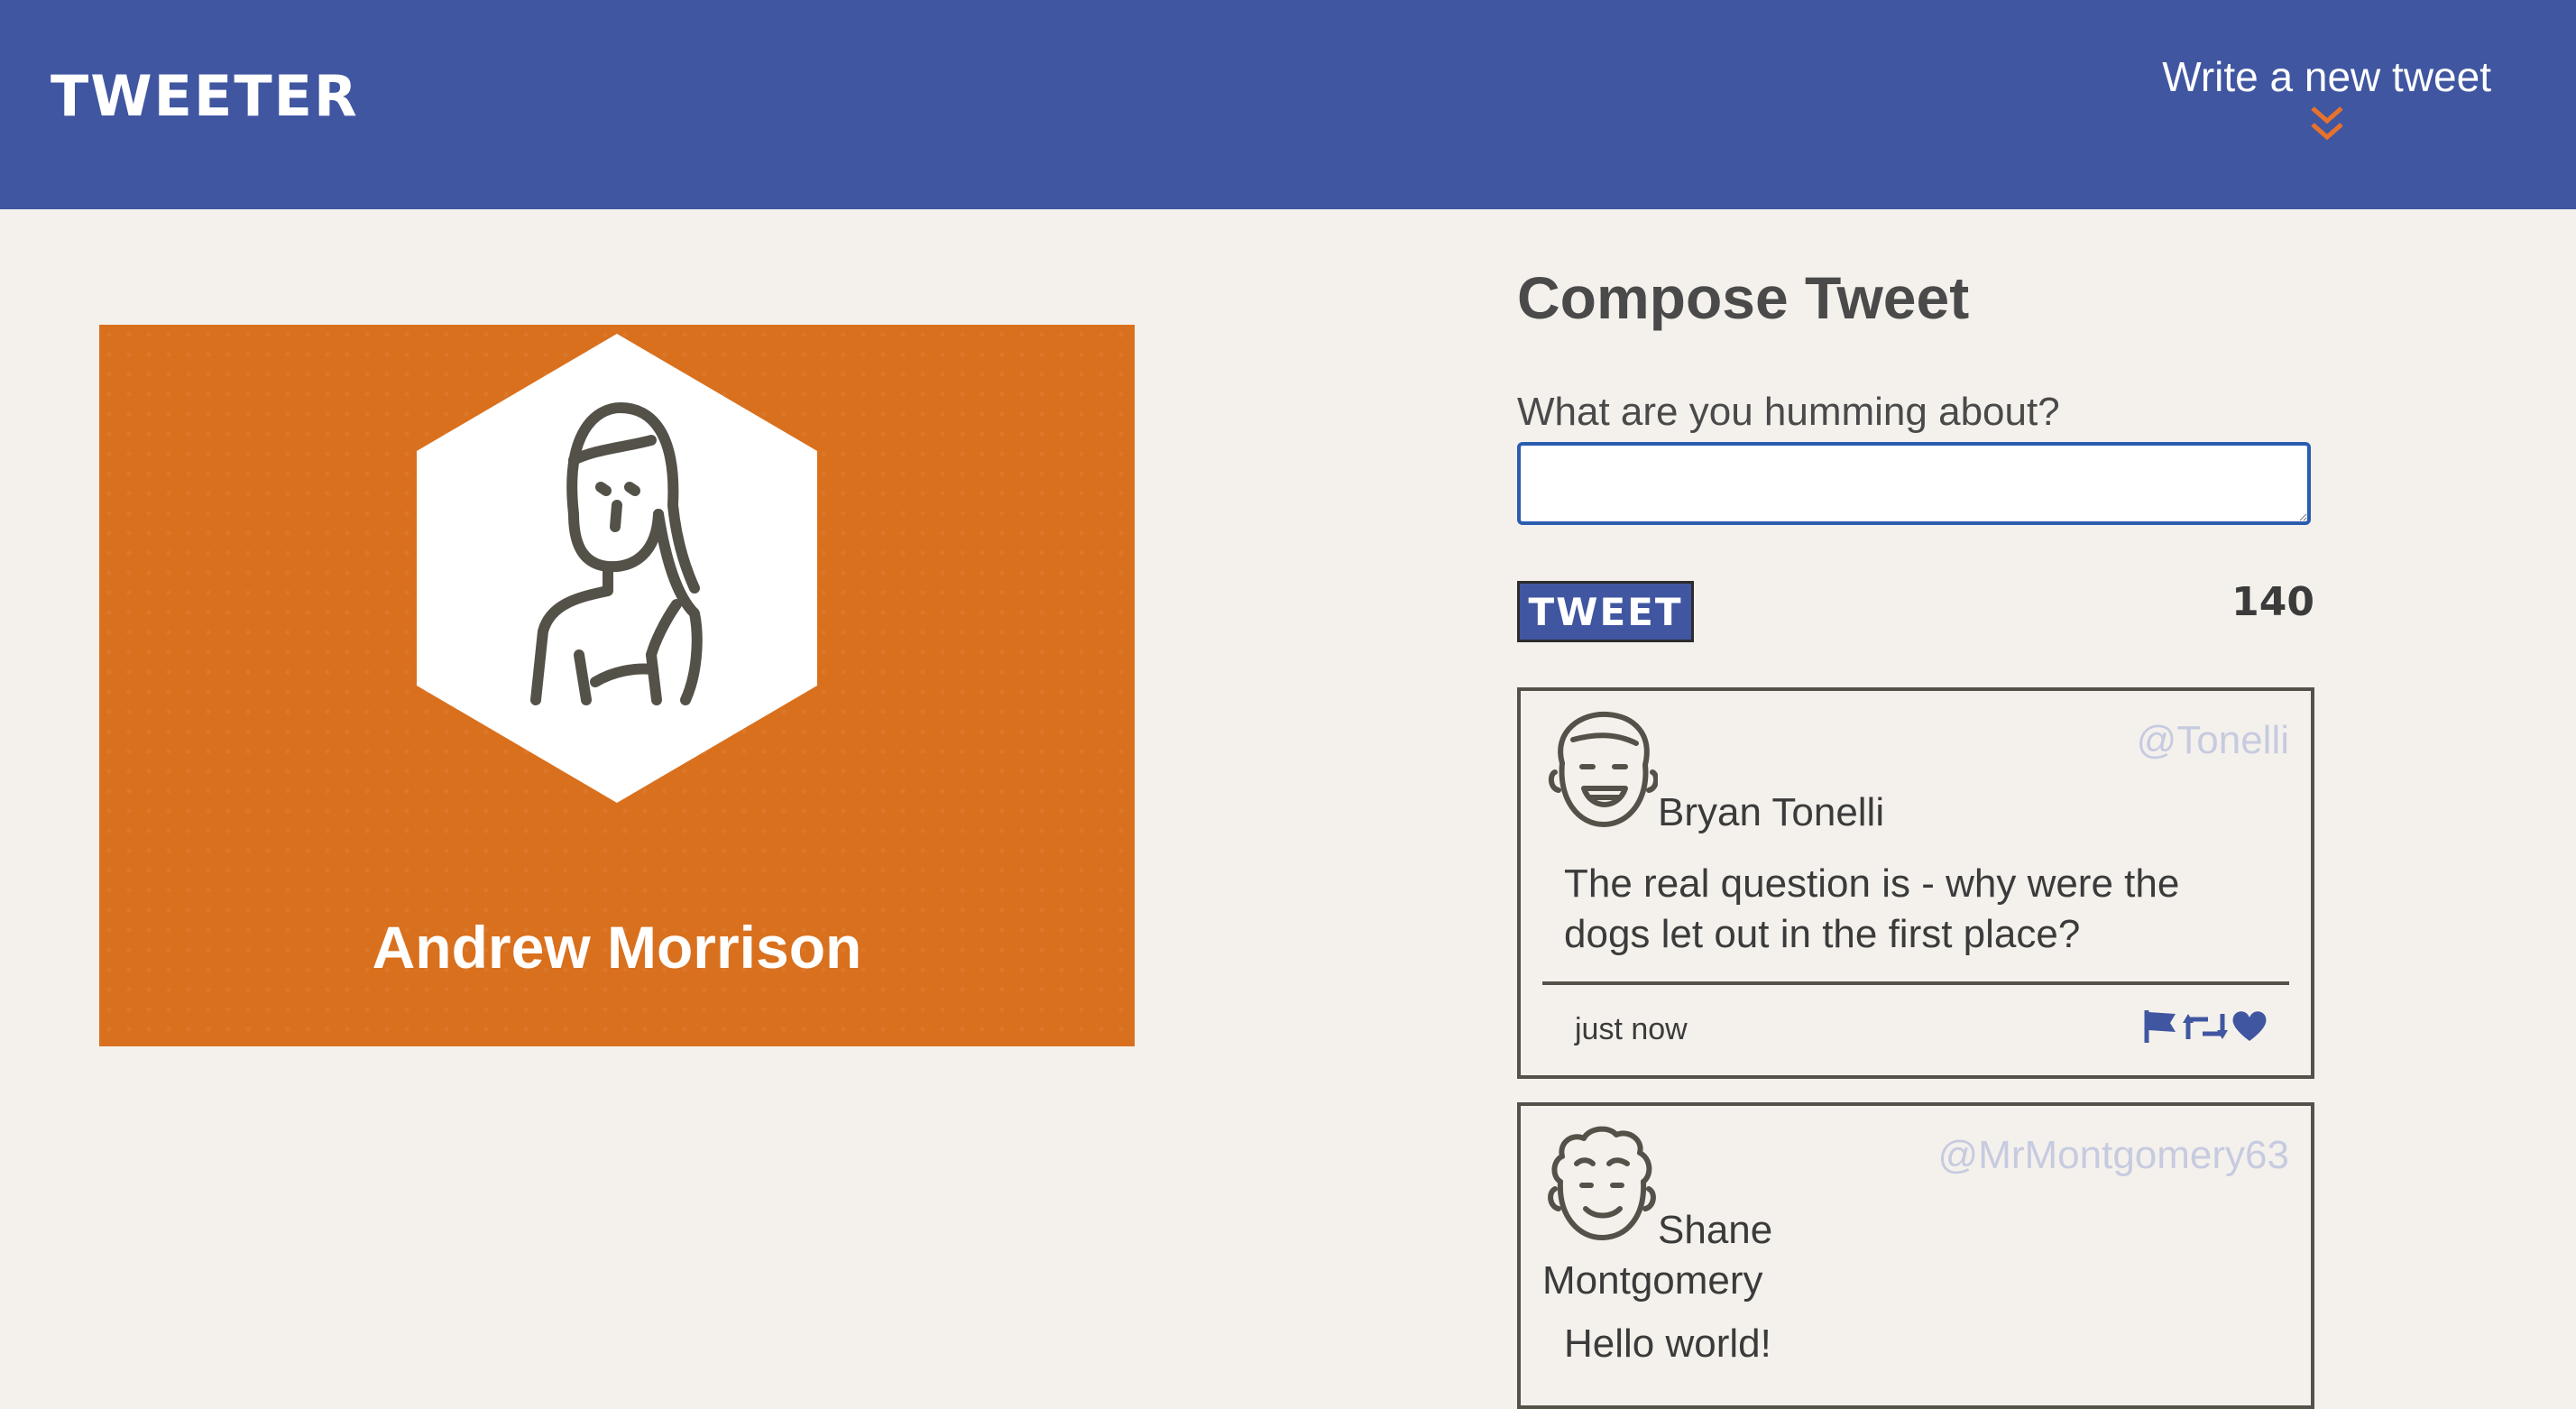 This screenshot has height=1409, width=2576. Describe the element at coordinates (1606, 611) in the screenshot. I see `tweet-button: TWEET` at that location.